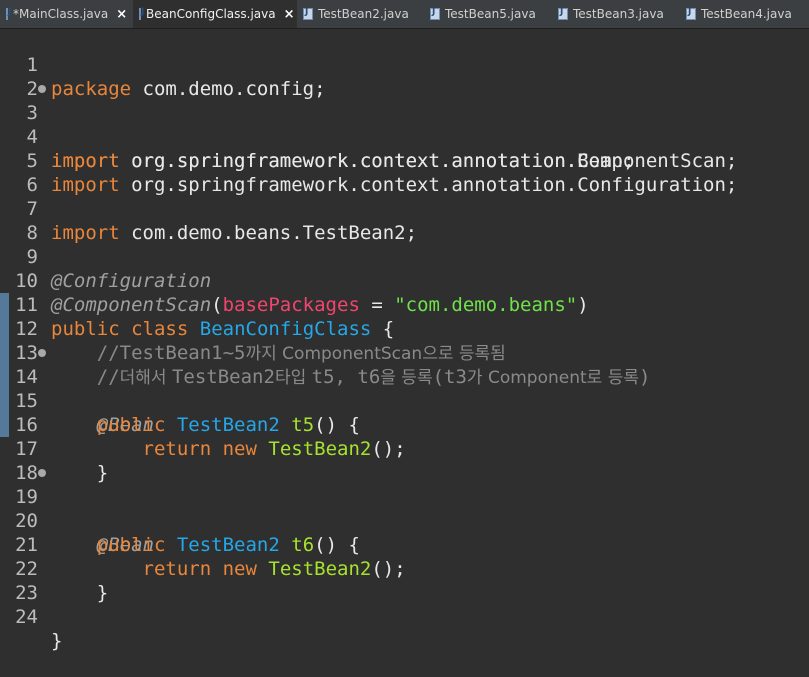 The height and width of the screenshot is (677, 809). What do you see at coordinates (404, 520) in the screenshot?
I see `code-line: 20 public TestBean2 t6() {` at bounding box center [404, 520].